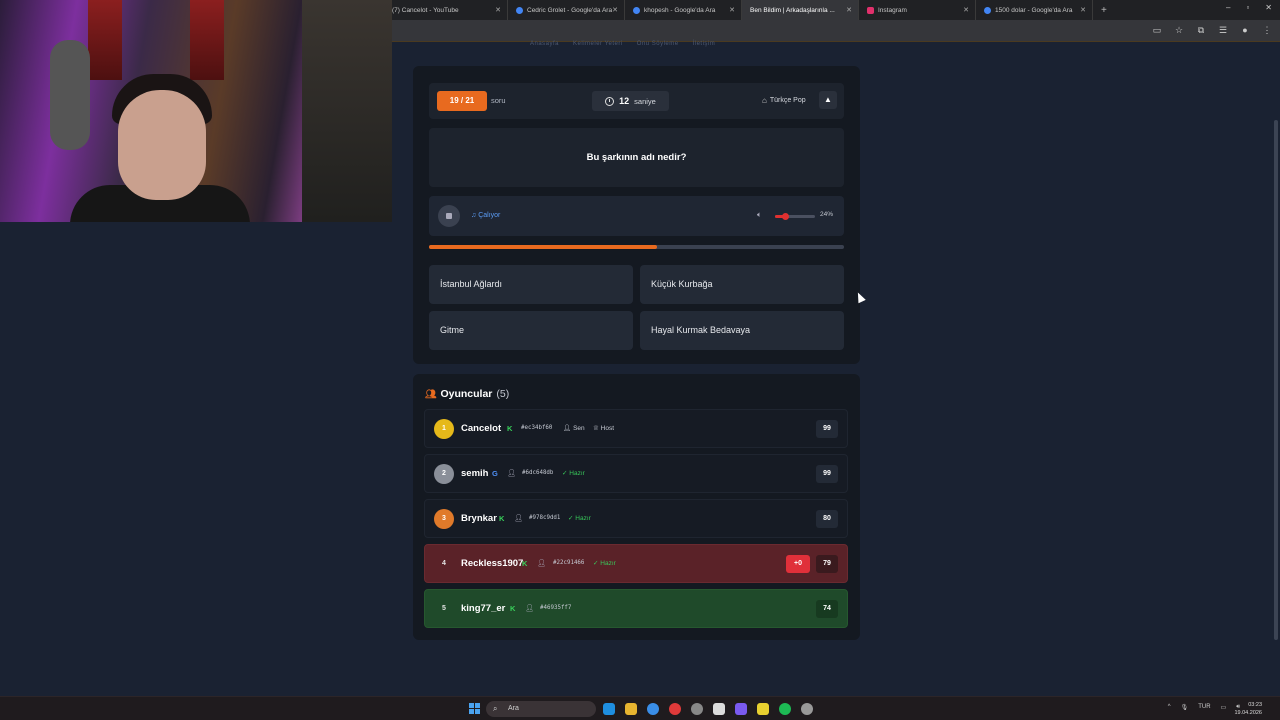 The image size is (1280, 720). Describe the element at coordinates (798, 564) in the screenshot. I see `score-delta-badge: +0` at that location.